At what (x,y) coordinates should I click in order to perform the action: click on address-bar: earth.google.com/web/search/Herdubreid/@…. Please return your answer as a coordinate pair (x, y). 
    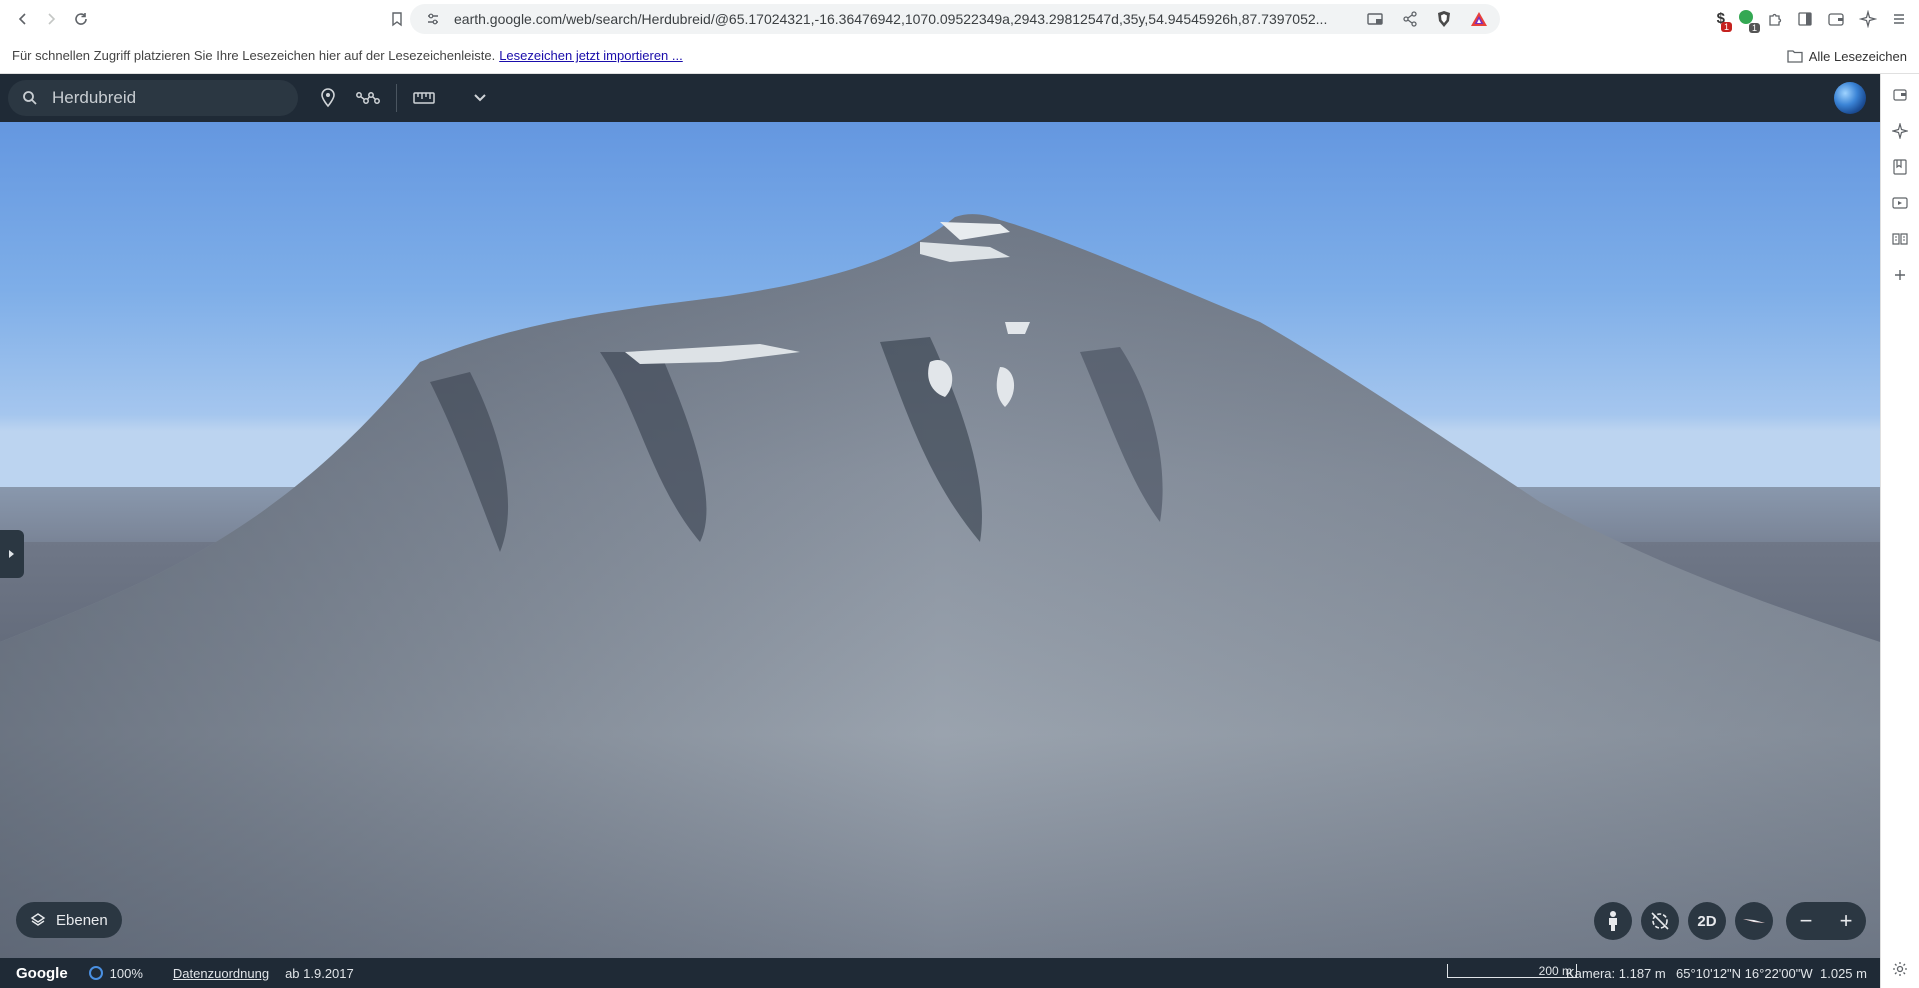
    Looking at the image, I should click on (955, 19).